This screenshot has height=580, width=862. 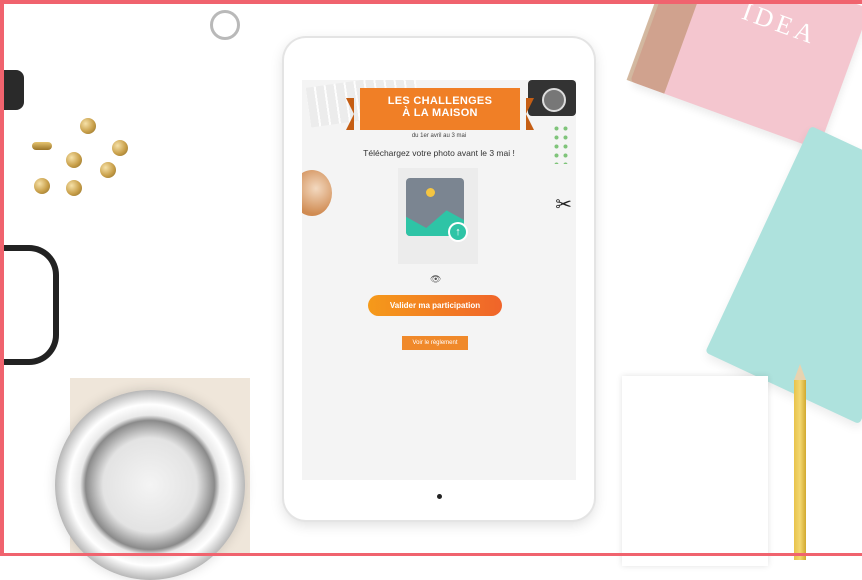 What do you see at coordinates (14, 90) in the screenshot?
I see `scissors-handle` at bounding box center [14, 90].